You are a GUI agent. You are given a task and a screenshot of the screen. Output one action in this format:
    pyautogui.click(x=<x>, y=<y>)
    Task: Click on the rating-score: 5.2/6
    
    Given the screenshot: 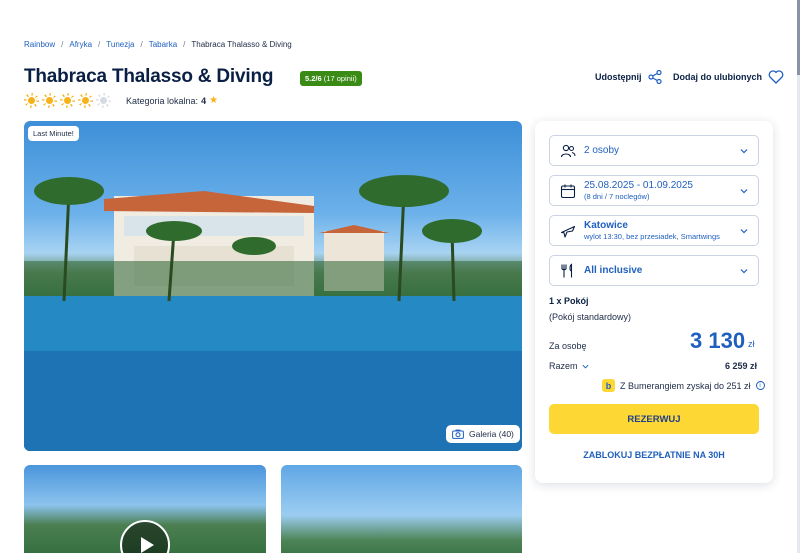 What is the action you would take?
    pyautogui.click(x=313, y=78)
    